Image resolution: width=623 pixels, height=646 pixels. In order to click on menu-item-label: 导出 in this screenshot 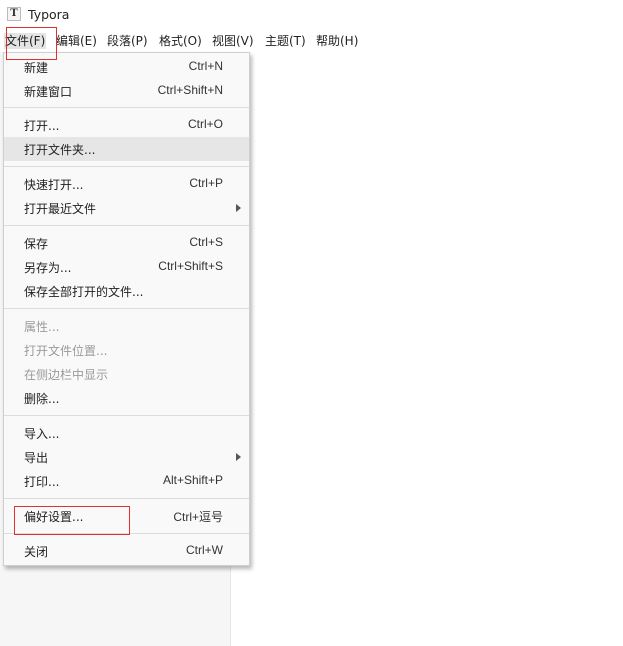, I will do `click(36, 458)`.